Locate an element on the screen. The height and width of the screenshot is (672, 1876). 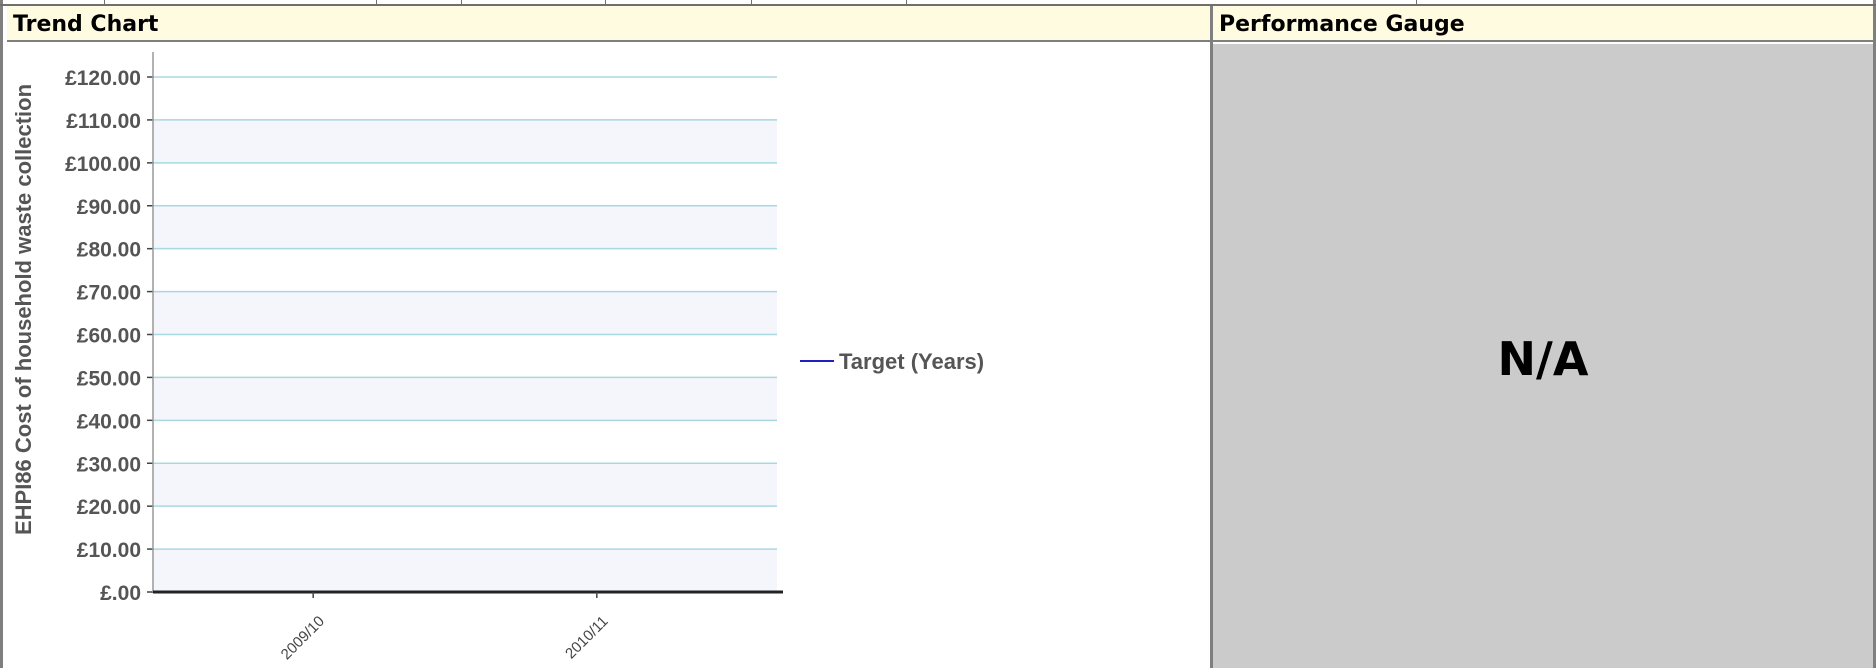
y-tick-label: £110.00 is located at coordinates (103, 121).